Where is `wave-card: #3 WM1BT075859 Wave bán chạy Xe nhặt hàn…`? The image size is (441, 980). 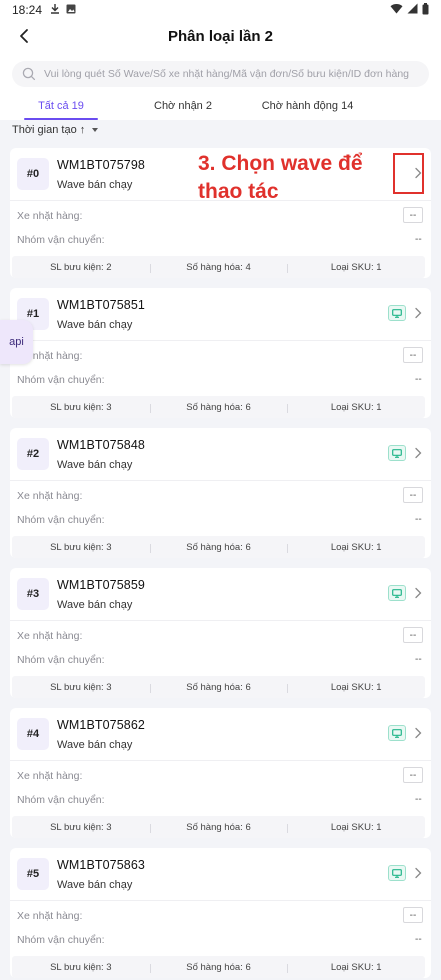 wave-card: #3 WM1BT075859 Wave bán chạy Xe nhặt hàn… is located at coordinates (220, 633).